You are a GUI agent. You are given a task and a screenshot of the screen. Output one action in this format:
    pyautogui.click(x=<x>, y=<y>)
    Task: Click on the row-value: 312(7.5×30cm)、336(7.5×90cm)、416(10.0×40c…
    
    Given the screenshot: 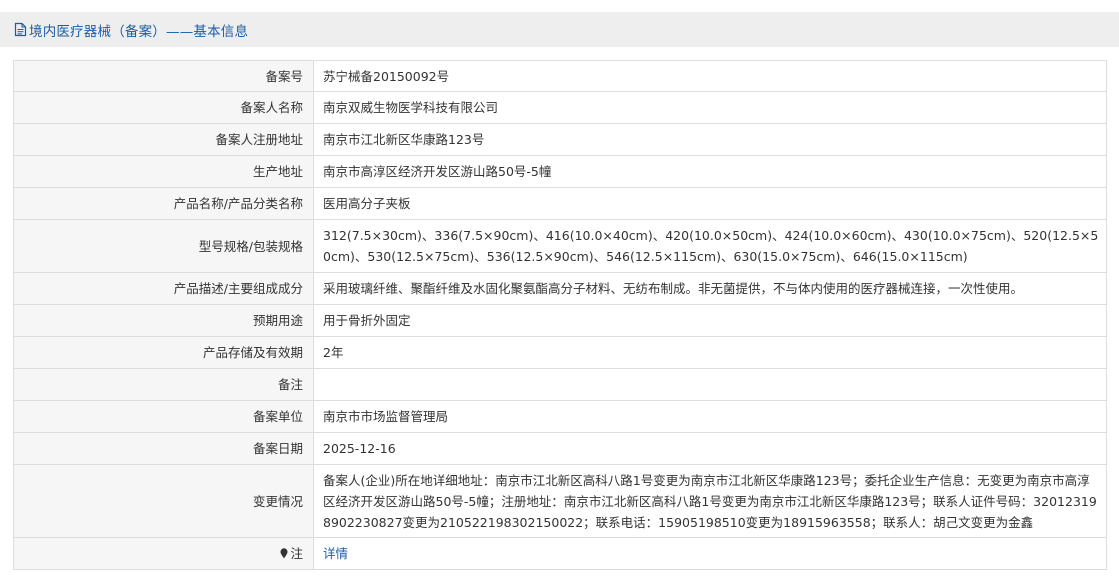 What is the action you would take?
    pyautogui.click(x=710, y=246)
    